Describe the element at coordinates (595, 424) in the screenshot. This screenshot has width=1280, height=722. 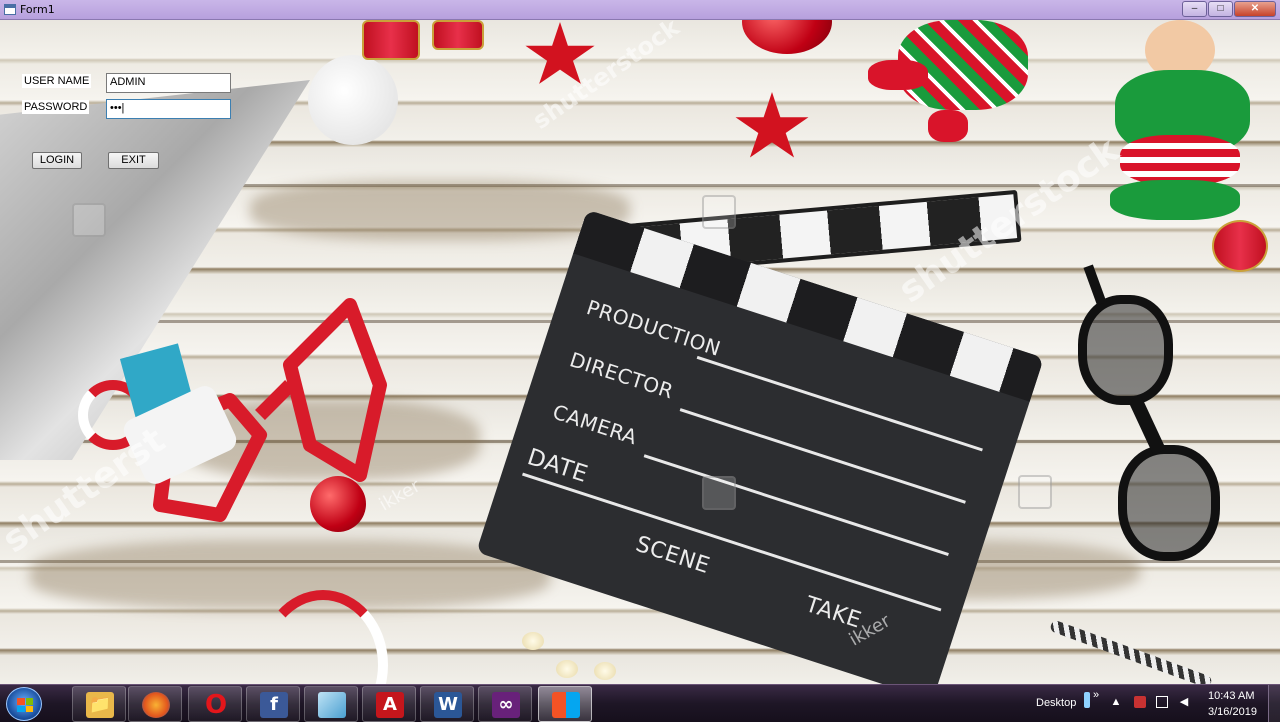
I see `clapper-camera: CAMERA` at that location.